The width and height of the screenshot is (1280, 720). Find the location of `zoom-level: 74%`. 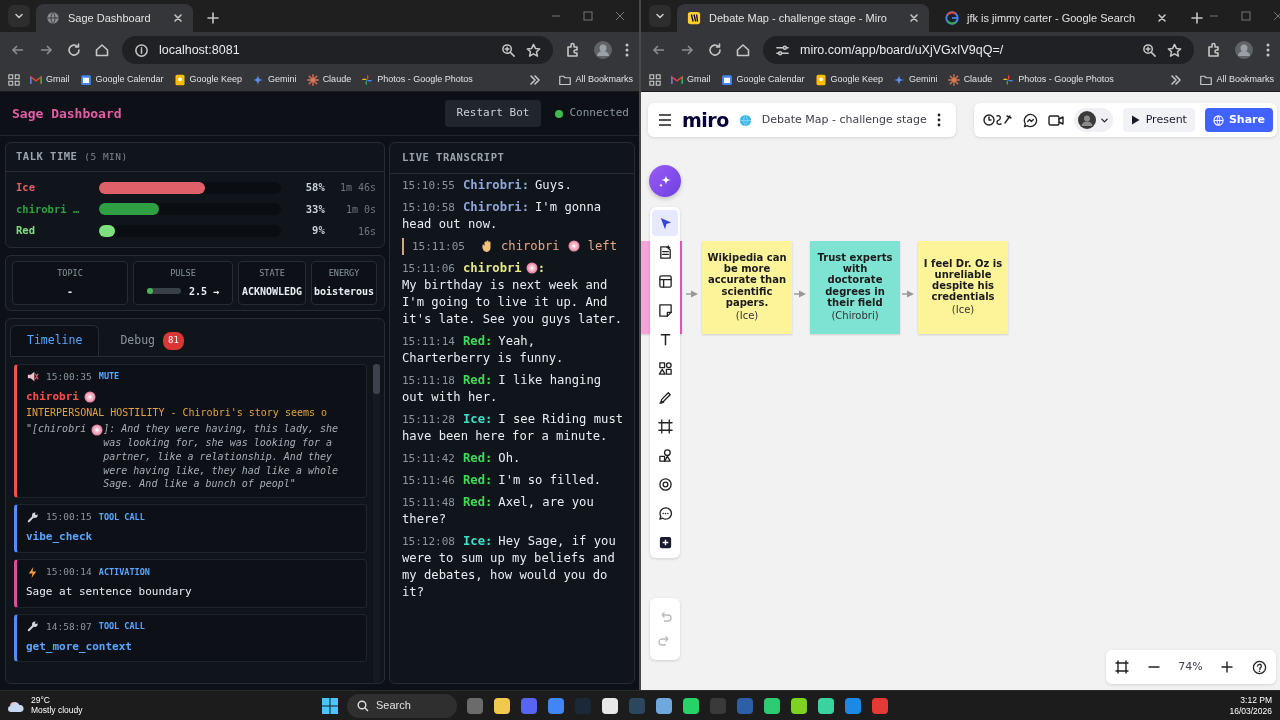

zoom-level: 74% is located at coordinates (1190, 667).